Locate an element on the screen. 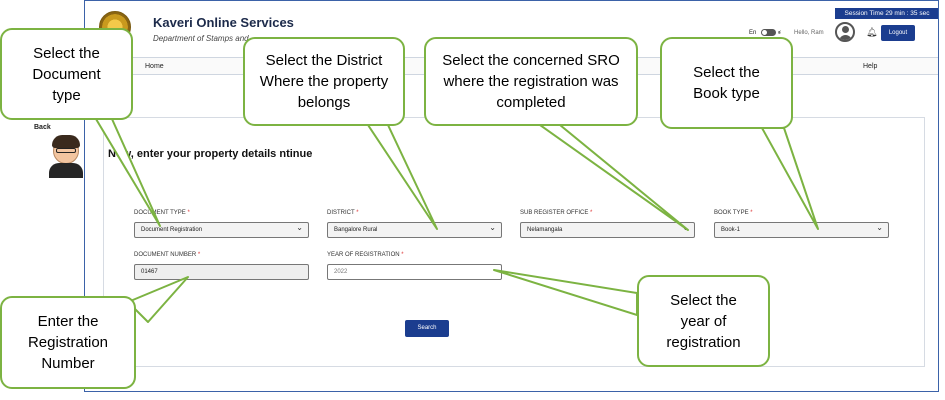 This screenshot has height=400, width=945. language-toggle is located at coordinates (768, 32).